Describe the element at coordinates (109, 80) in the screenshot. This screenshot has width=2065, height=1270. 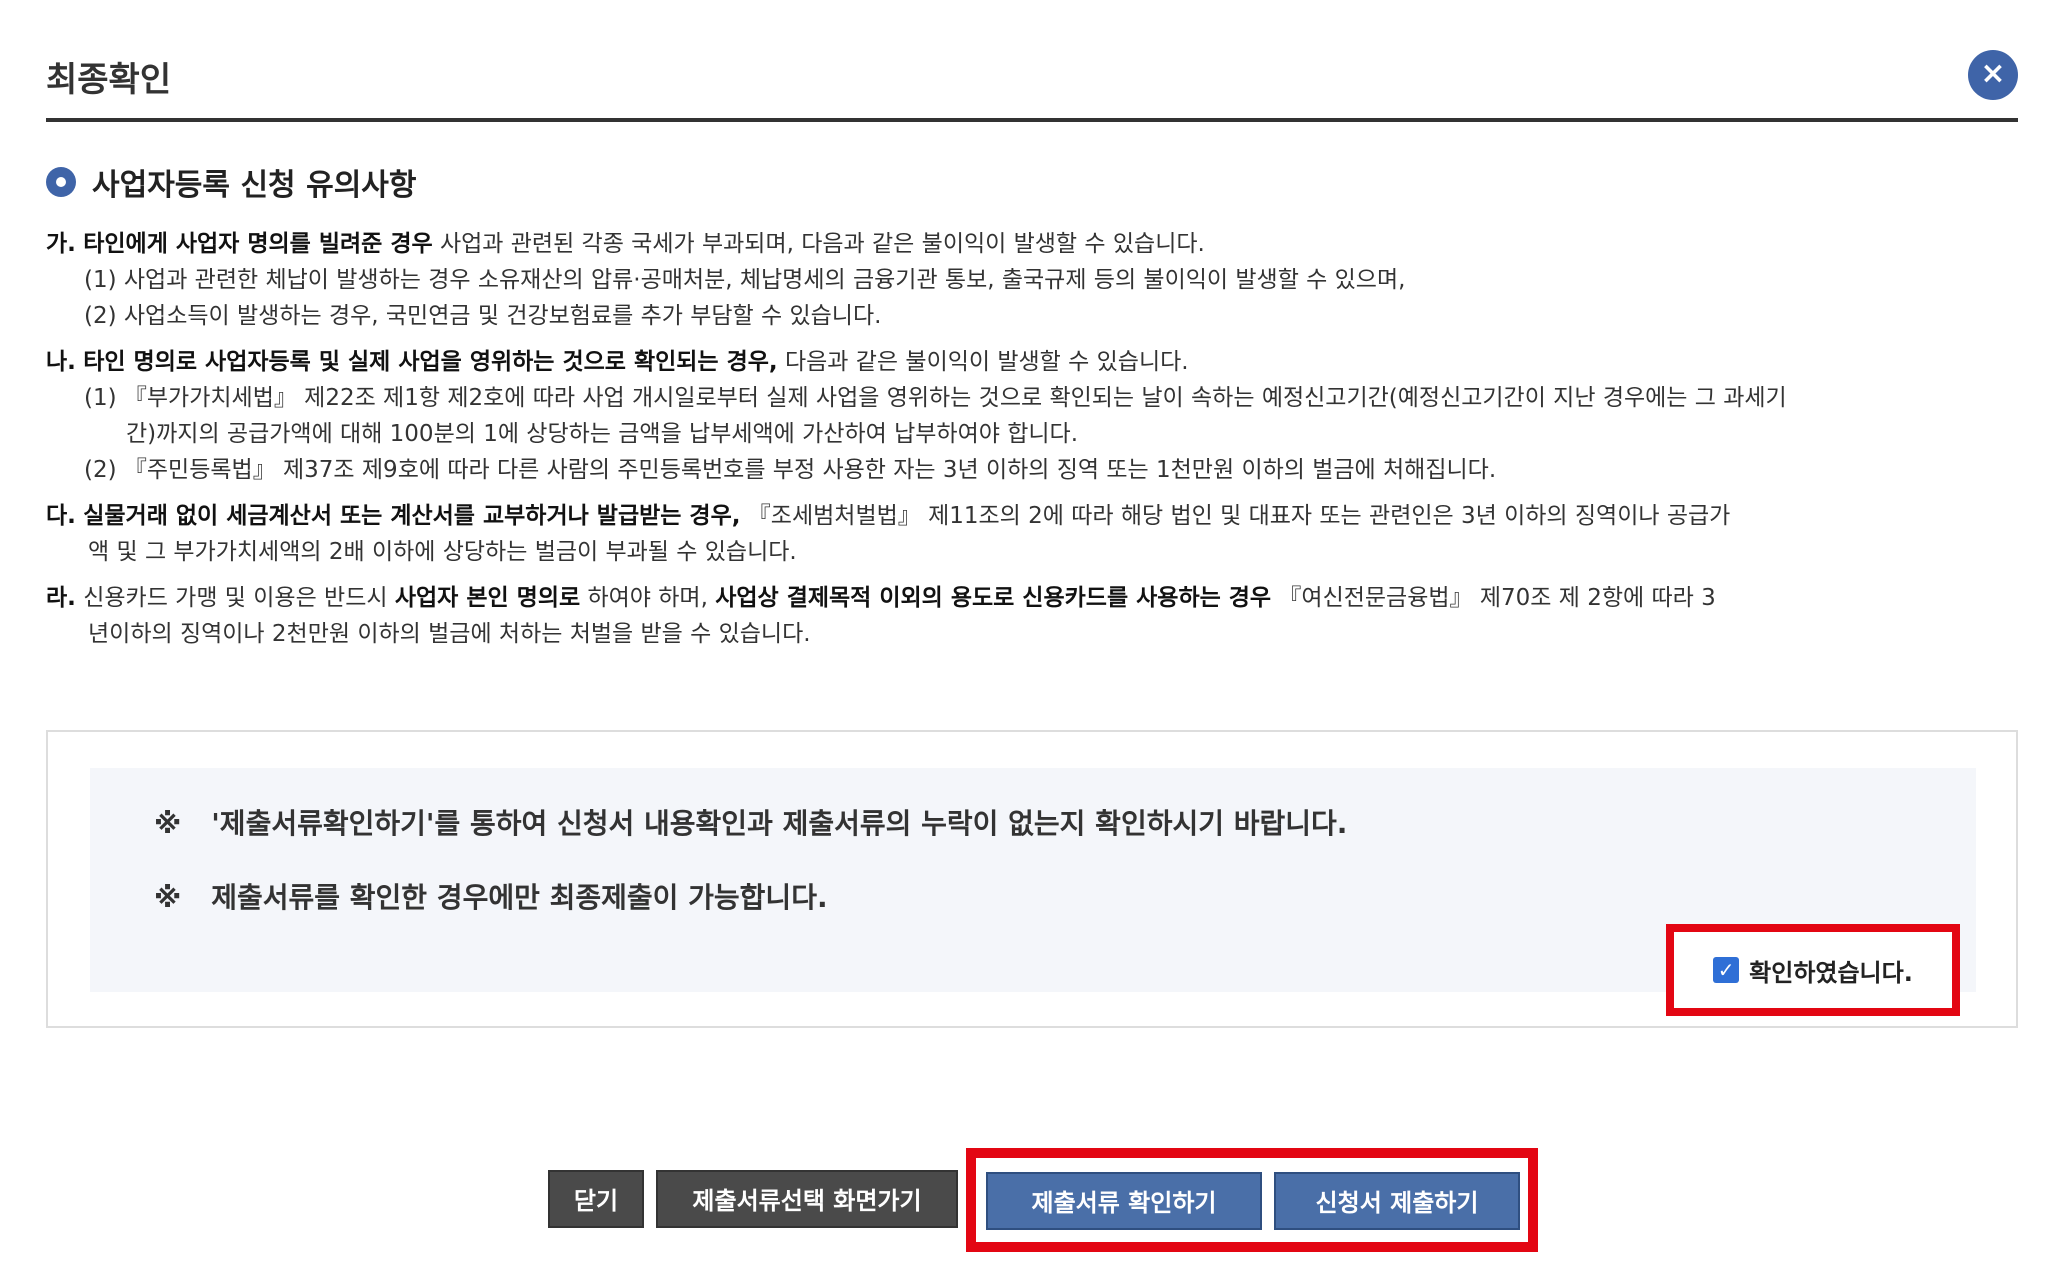
I see `dialog-title: 최종확인` at that location.